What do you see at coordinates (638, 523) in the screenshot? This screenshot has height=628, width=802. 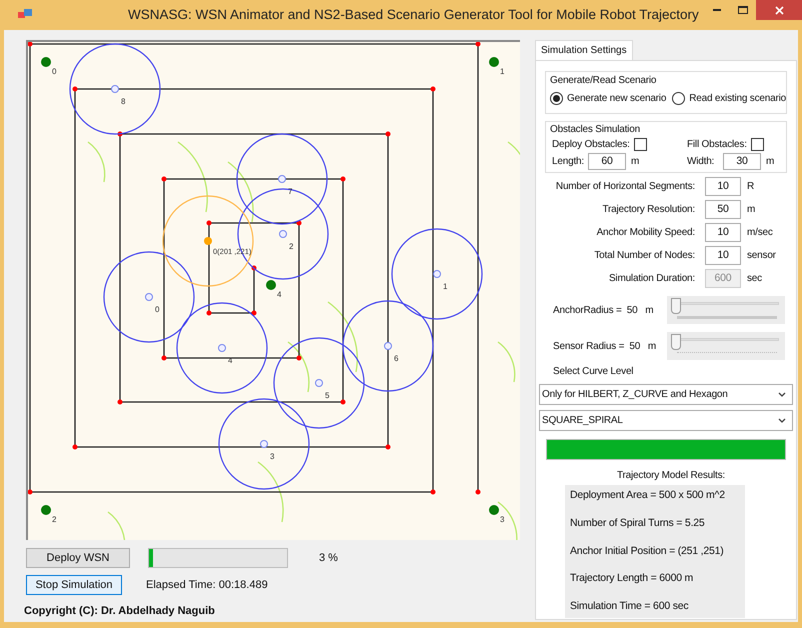 I see `result-line: Number of Spiral Turns = 5.25` at bounding box center [638, 523].